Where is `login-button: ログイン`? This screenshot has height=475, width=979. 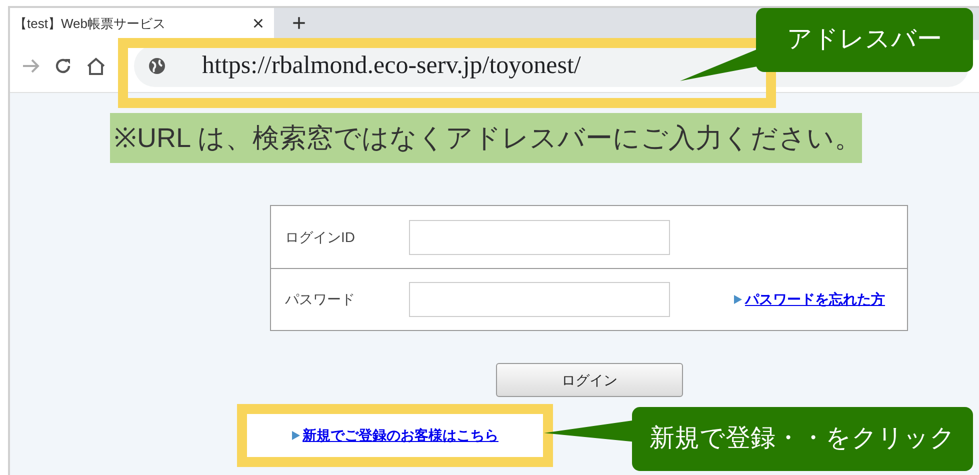
login-button: ログイン is located at coordinates (589, 380).